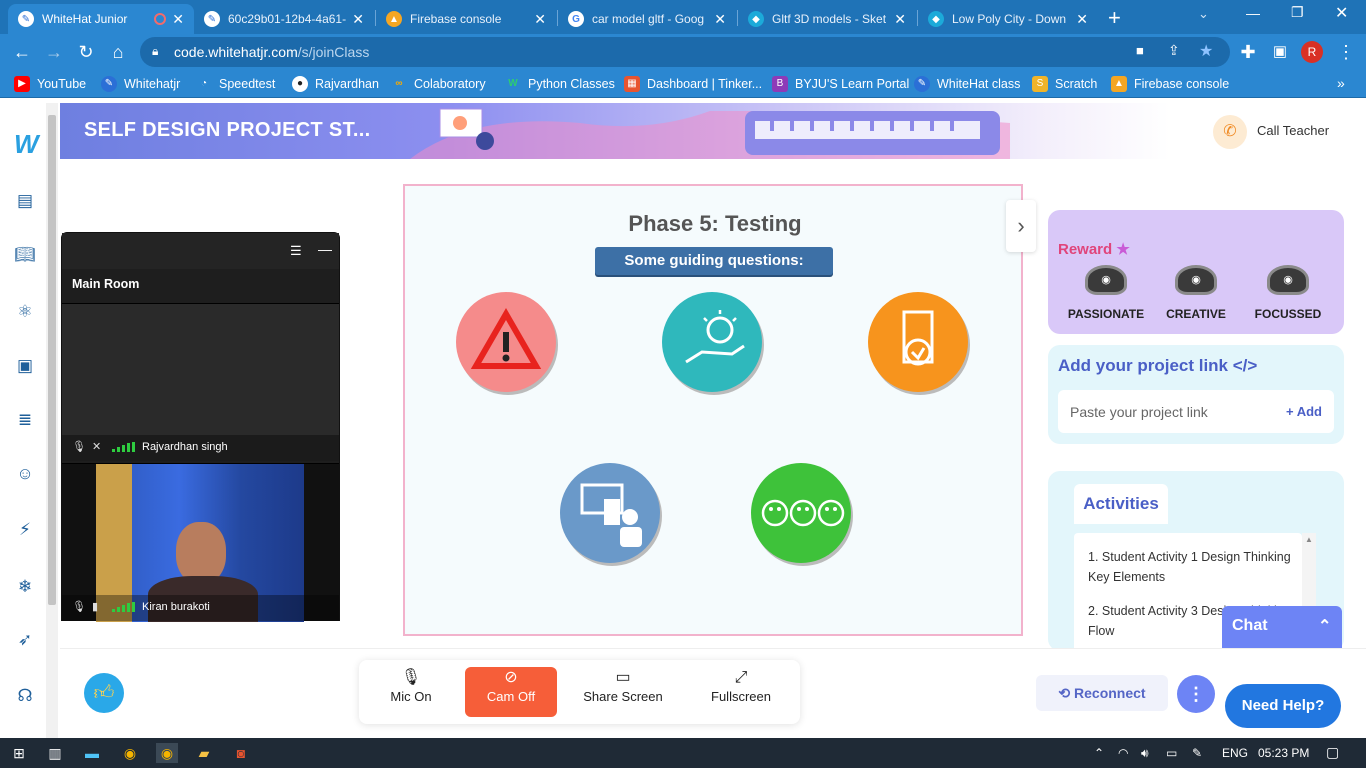 The image size is (1366, 768). What do you see at coordinates (647, 19) in the screenshot?
I see `browser-tab: G car model gltf - Goog ✕` at bounding box center [647, 19].